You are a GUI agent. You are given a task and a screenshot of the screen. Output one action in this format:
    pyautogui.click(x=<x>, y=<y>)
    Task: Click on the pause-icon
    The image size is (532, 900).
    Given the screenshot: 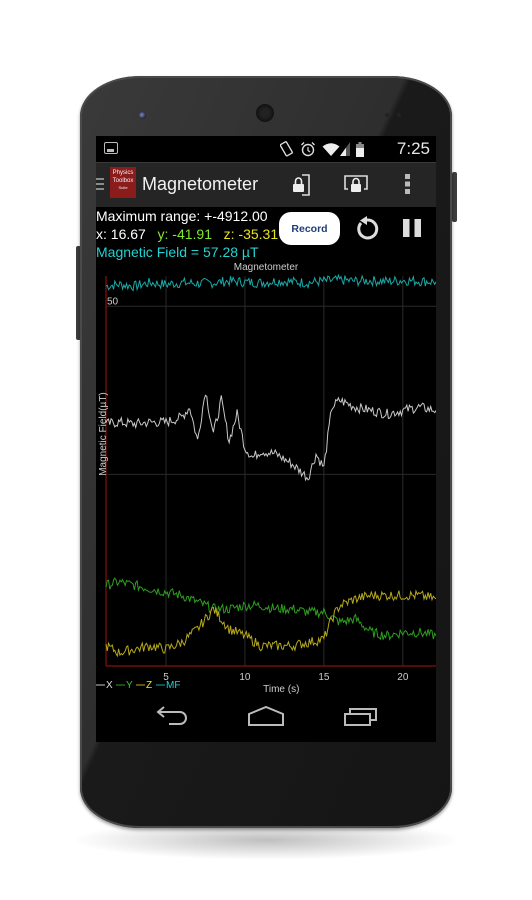 What is the action you would take?
    pyautogui.click(x=412, y=228)
    